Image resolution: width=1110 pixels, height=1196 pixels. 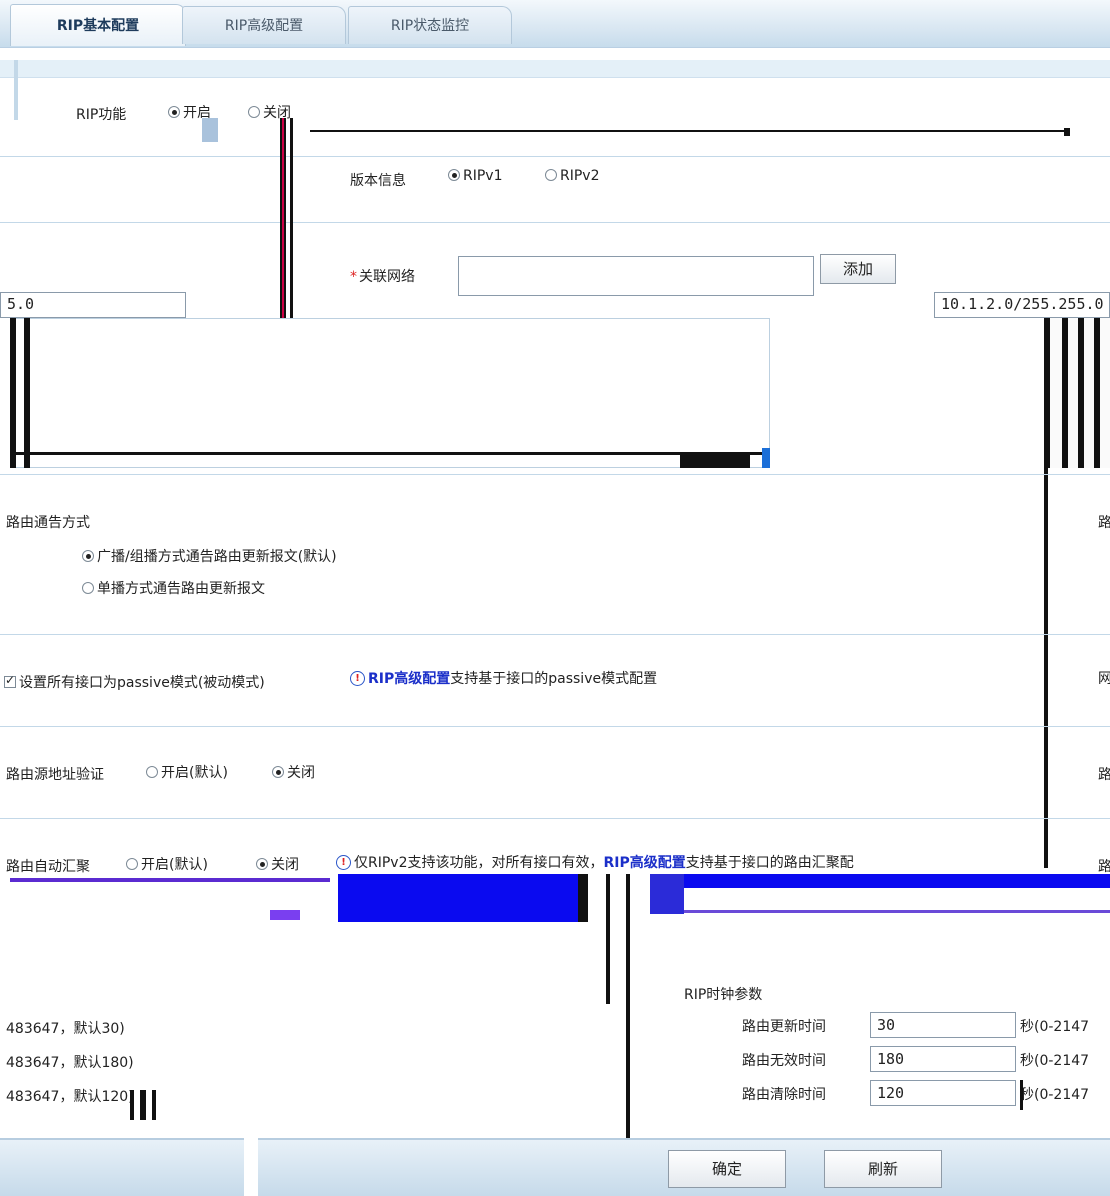 I want to click on network-list-right, so click(x=1077, y=393).